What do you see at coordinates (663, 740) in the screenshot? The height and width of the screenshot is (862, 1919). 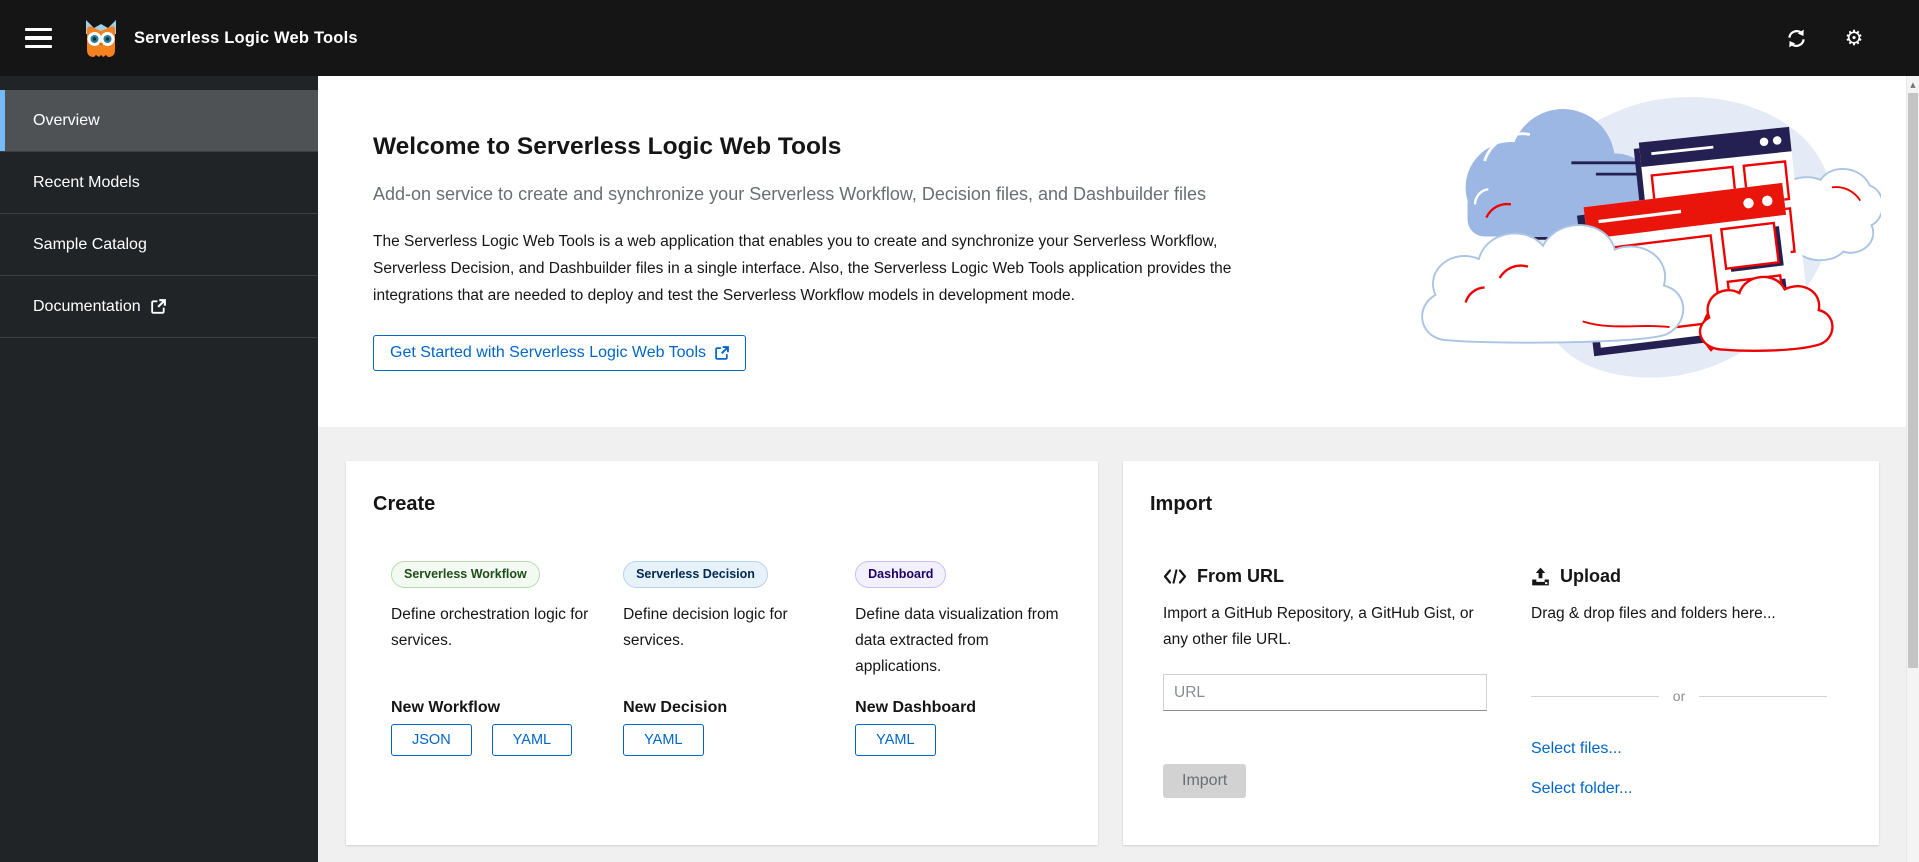 I see `new-decision-yaml-button: YAML` at bounding box center [663, 740].